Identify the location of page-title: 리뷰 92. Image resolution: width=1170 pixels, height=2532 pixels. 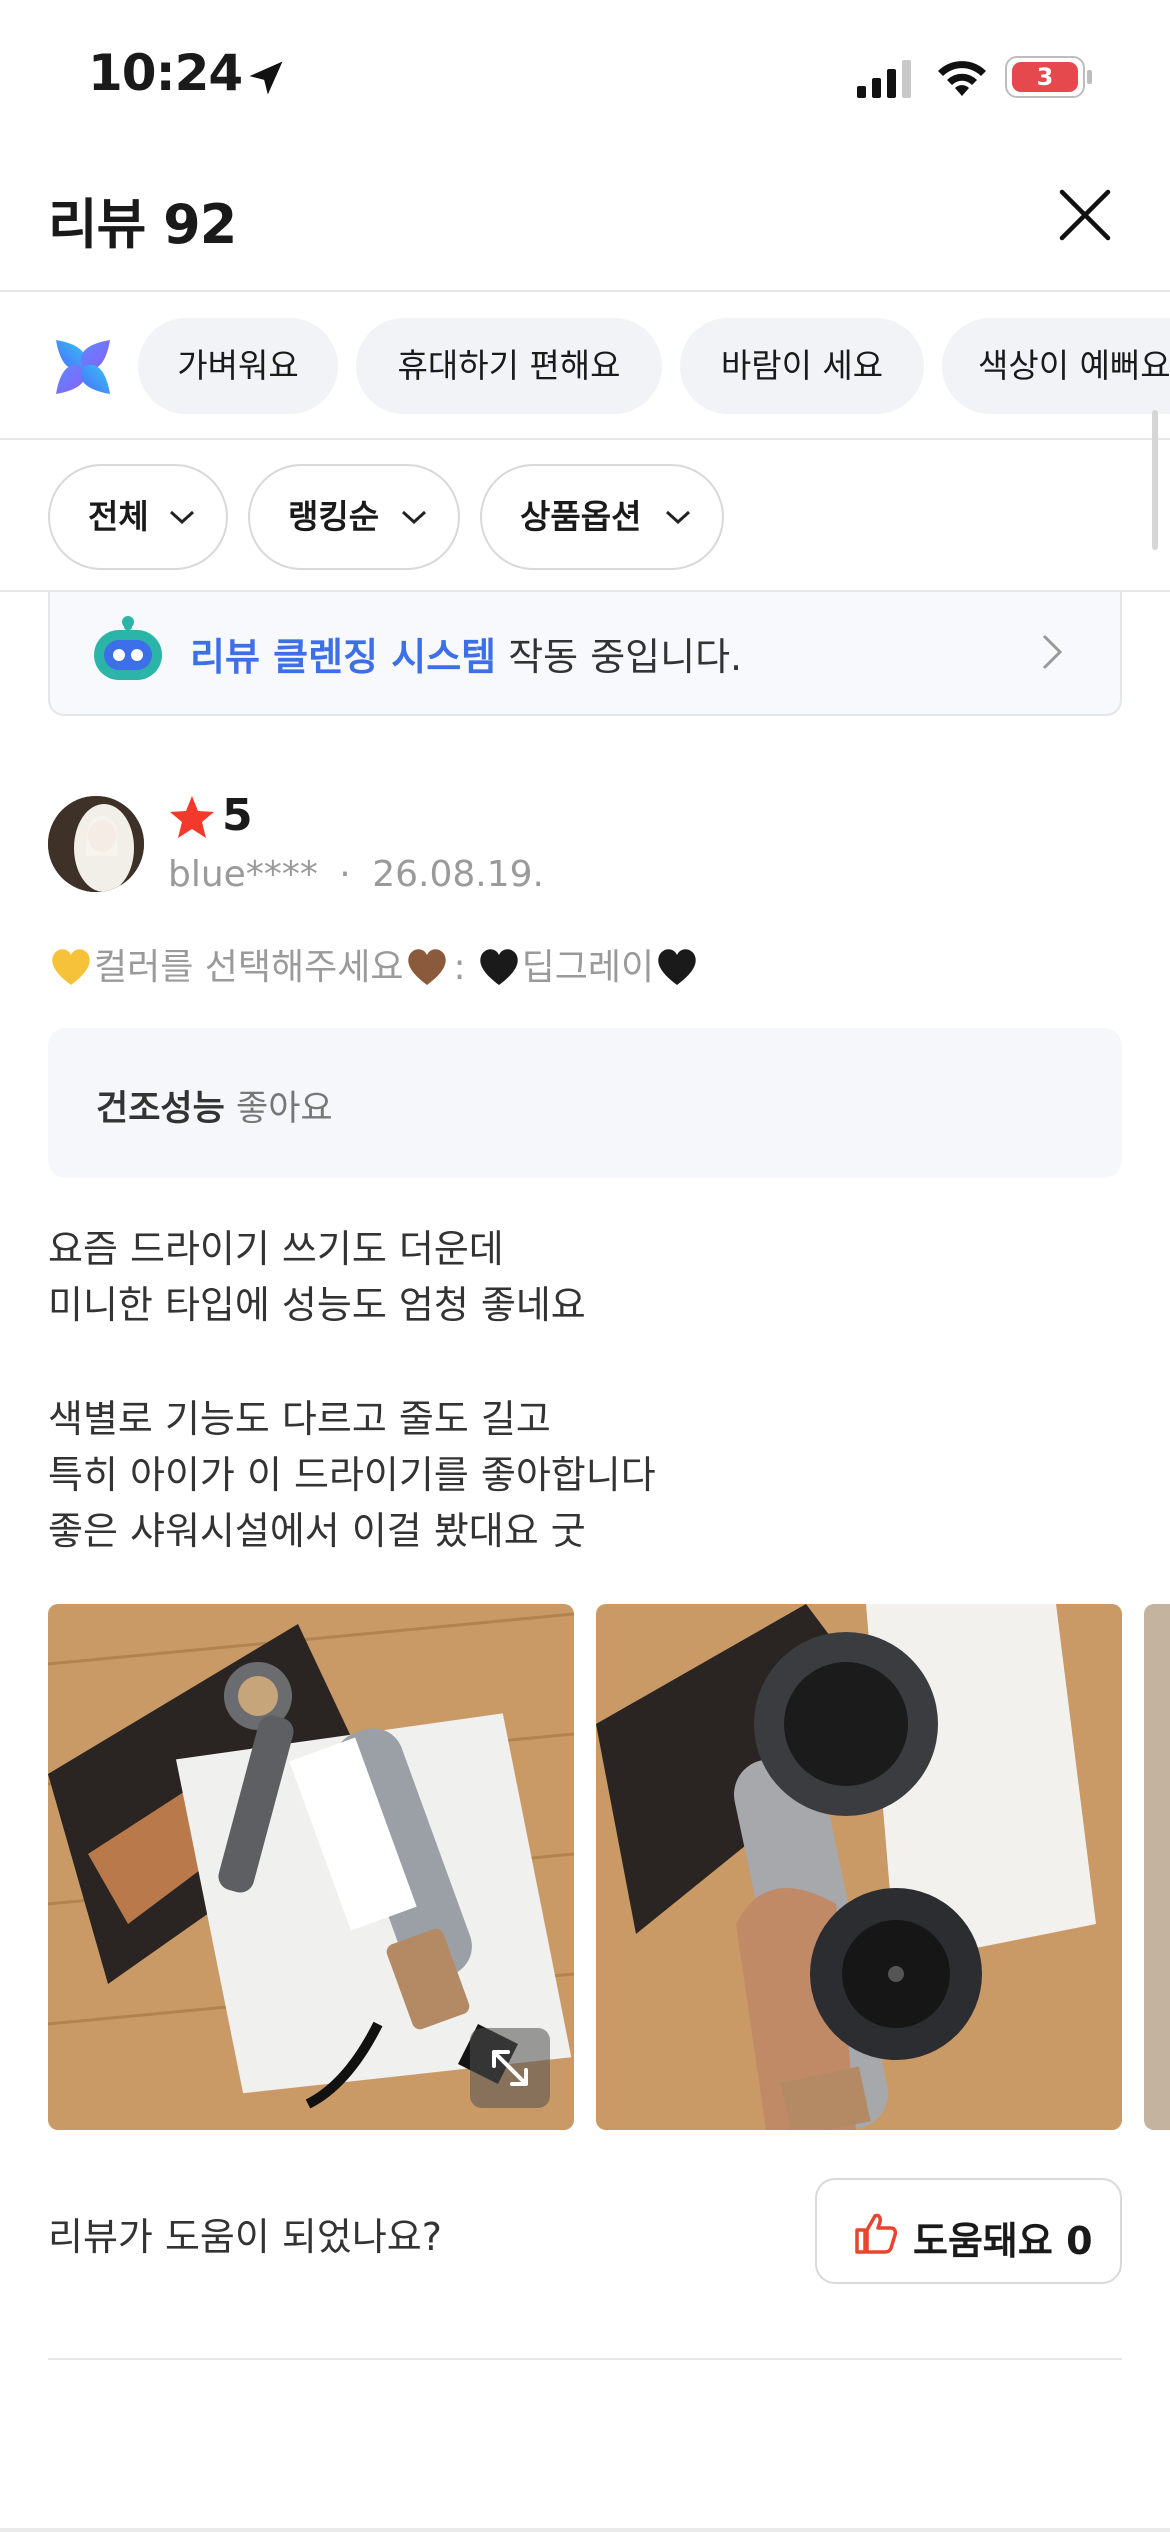
(142, 224).